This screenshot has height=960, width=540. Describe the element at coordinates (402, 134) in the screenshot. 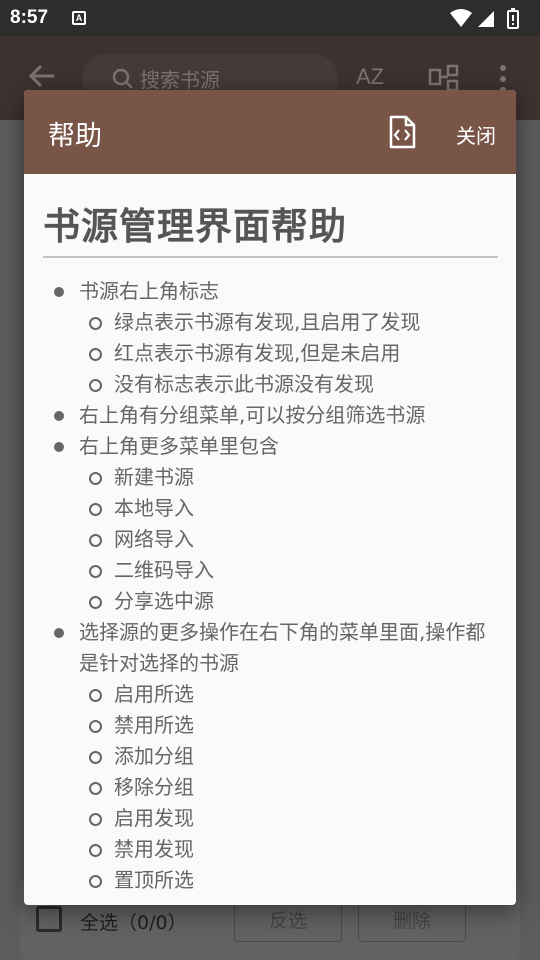

I see `code-file-icon` at that location.